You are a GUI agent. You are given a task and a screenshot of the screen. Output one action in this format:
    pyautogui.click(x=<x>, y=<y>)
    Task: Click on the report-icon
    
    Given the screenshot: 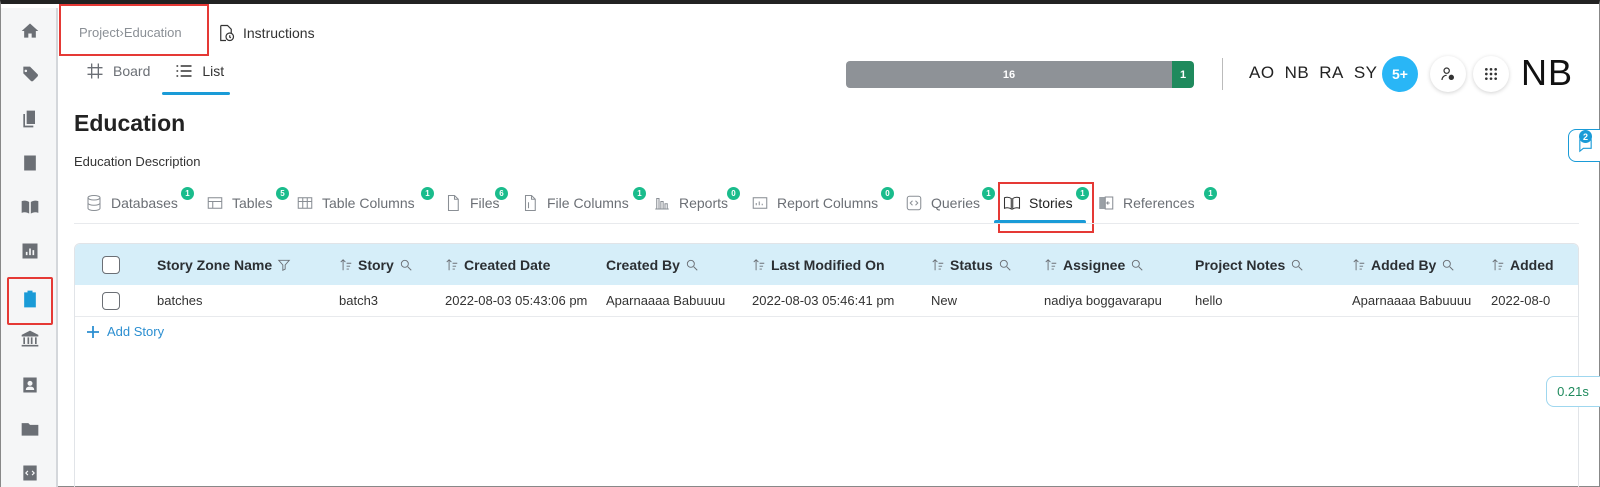 What is the action you would take?
    pyautogui.click(x=30, y=251)
    